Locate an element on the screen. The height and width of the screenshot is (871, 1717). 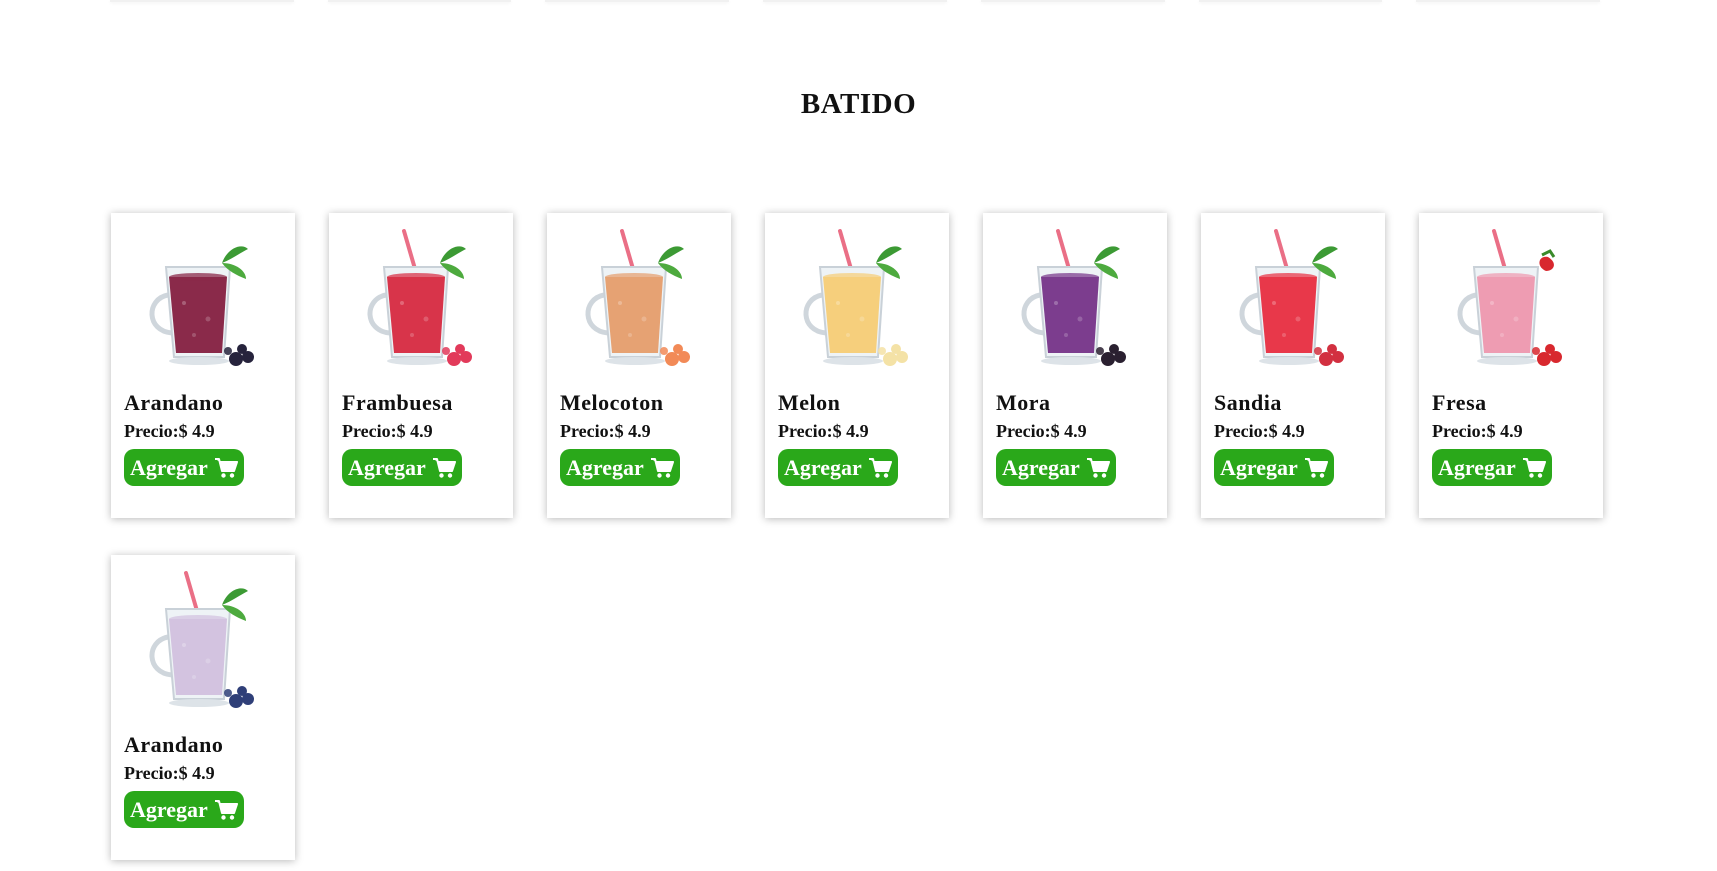
previous-section-card-edges is located at coordinates (855, 2).